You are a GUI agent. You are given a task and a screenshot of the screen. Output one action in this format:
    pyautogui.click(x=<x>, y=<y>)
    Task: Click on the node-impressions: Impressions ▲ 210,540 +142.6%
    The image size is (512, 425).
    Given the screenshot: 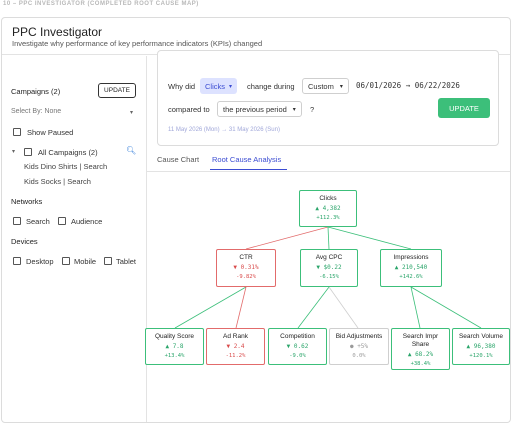 What is the action you would take?
    pyautogui.click(x=411, y=268)
    